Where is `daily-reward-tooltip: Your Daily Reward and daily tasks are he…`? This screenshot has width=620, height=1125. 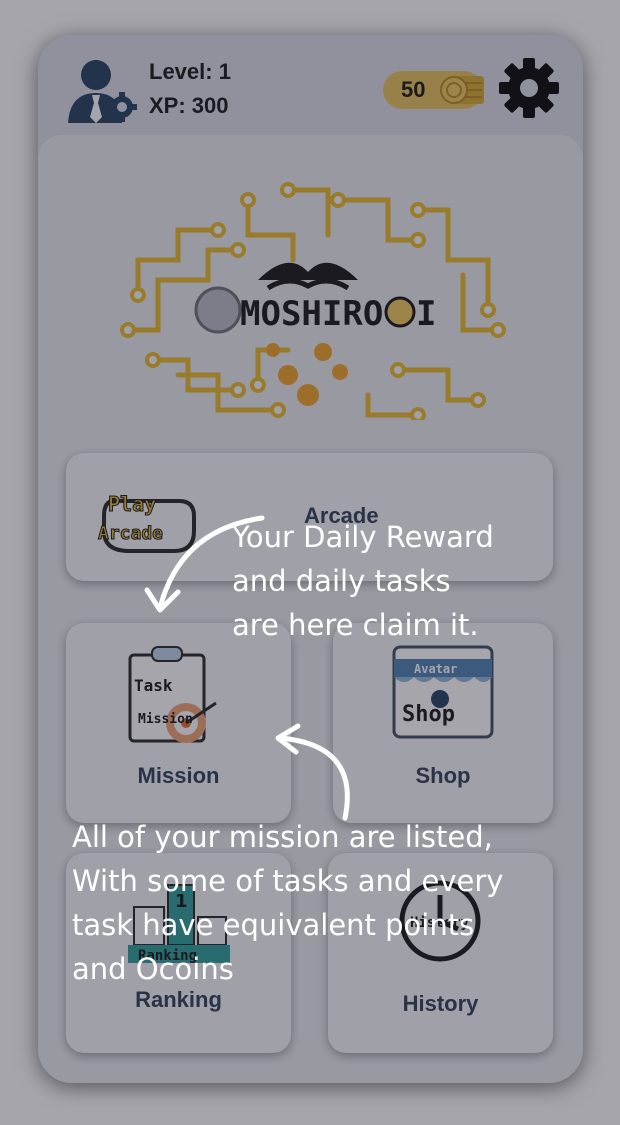
daily-reward-tooltip: Your Daily Reward and daily tasks are he… is located at coordinates (363, 581).